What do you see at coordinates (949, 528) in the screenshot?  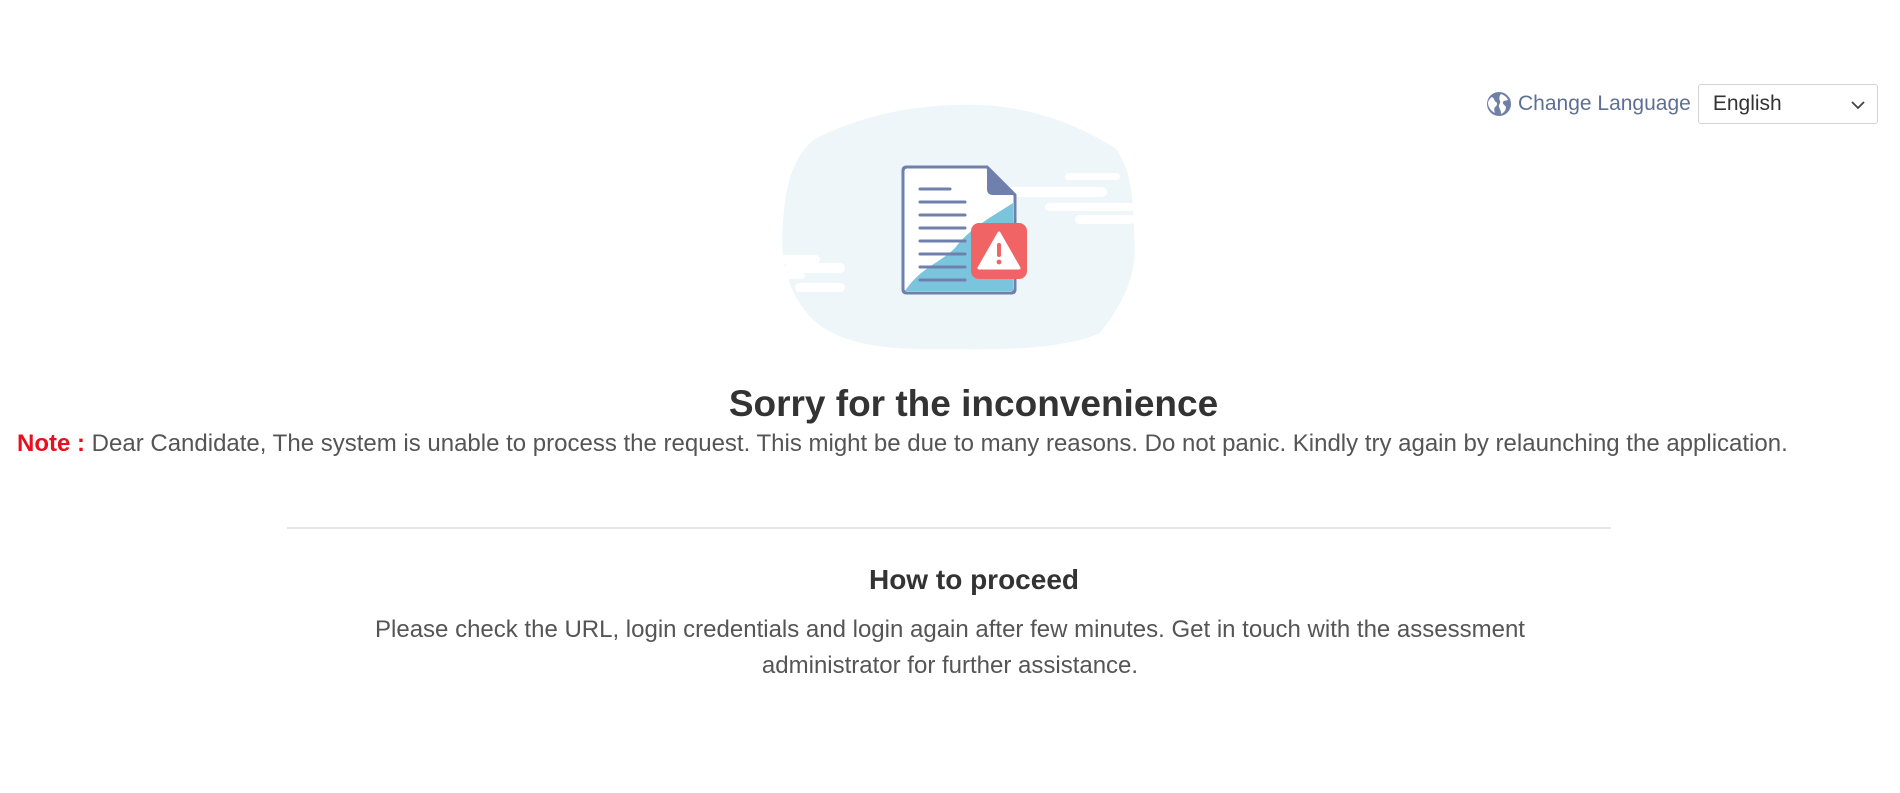 I see `section-divider` at bounding box center [949, 528].